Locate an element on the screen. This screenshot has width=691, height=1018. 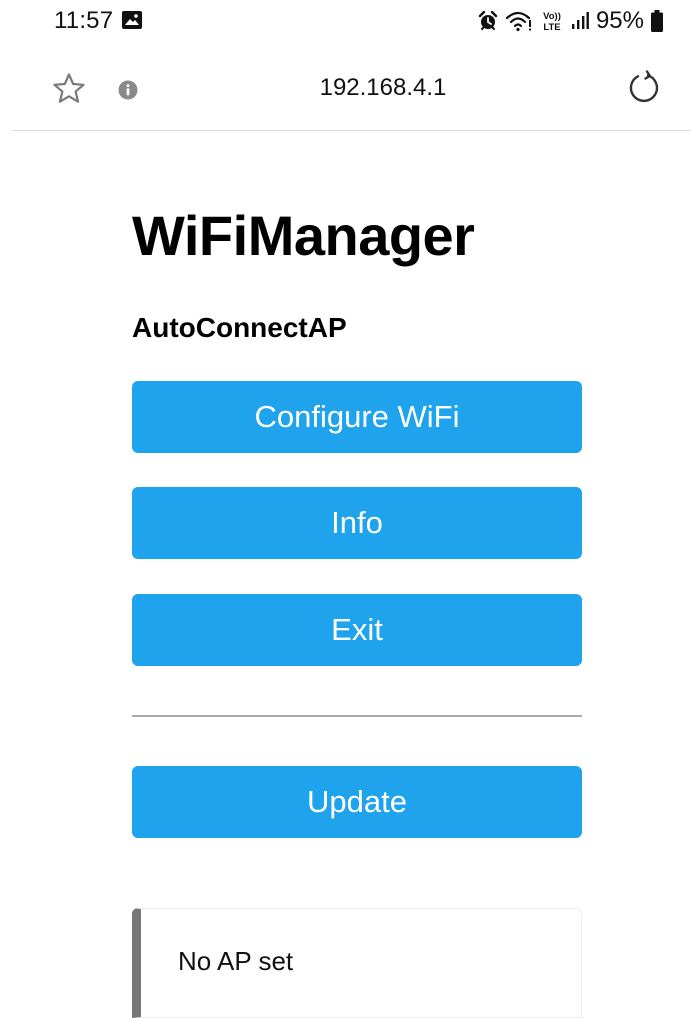
alarm-icon is located at coordinates (488, 20).